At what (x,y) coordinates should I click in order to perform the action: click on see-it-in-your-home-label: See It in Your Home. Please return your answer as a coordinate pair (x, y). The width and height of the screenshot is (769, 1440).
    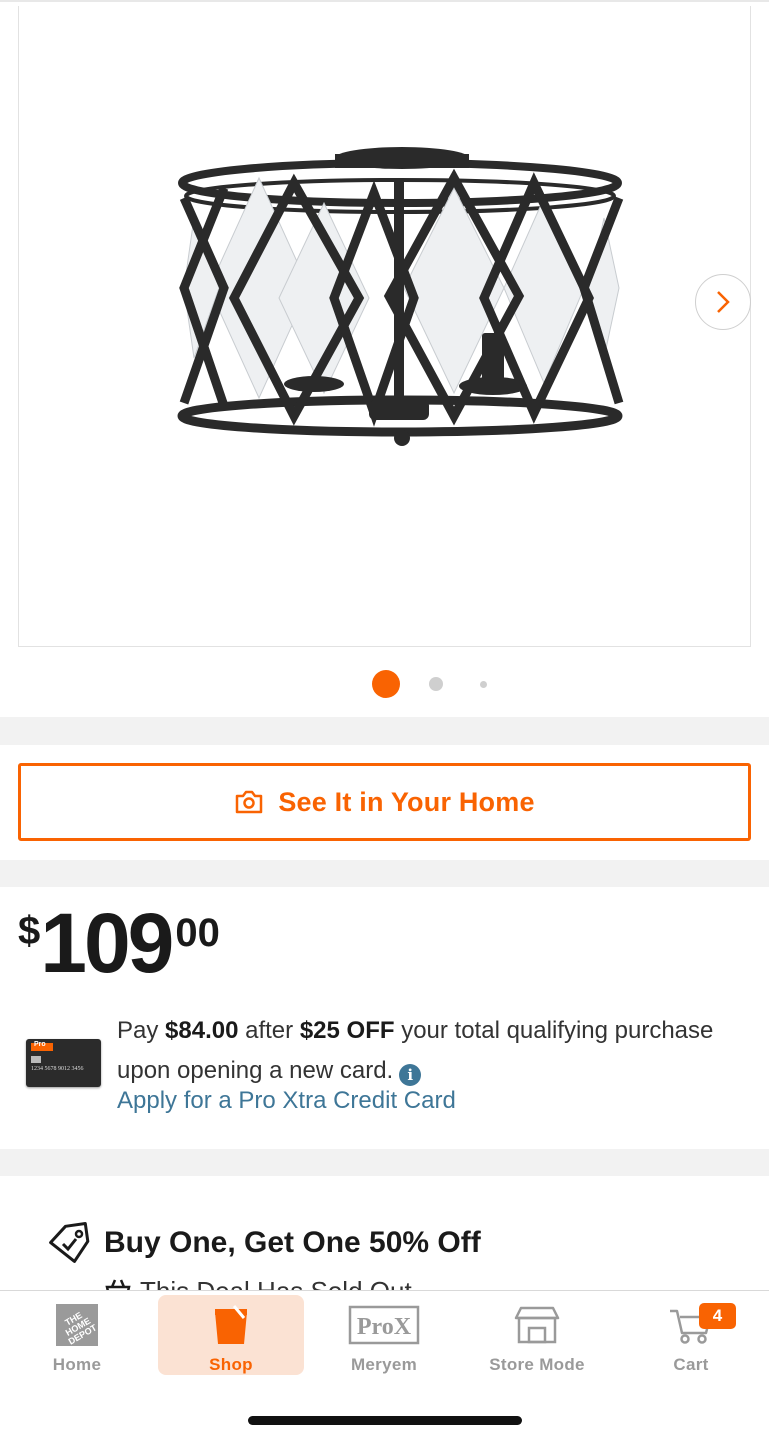
    Looking at the image, I should click on (406, 801).